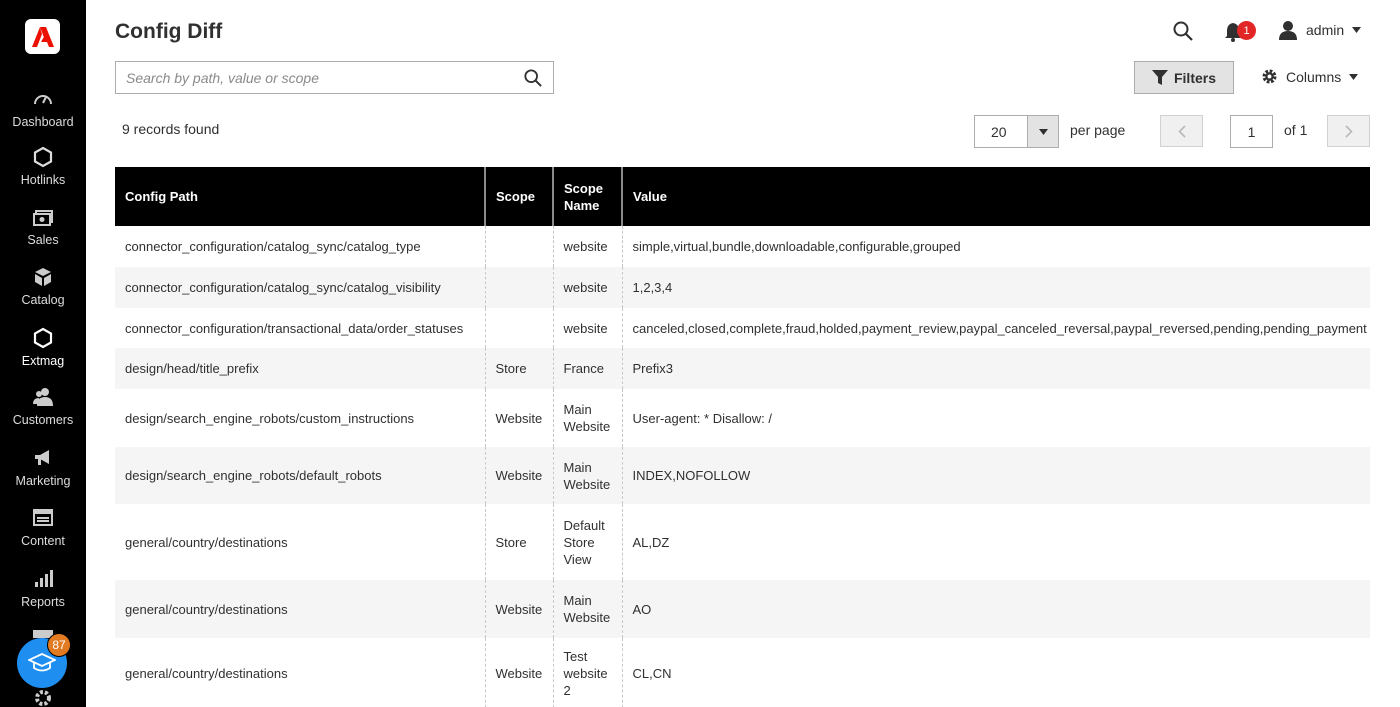  I want to click on sidebar-item-label: Customers, so click(43, 420).